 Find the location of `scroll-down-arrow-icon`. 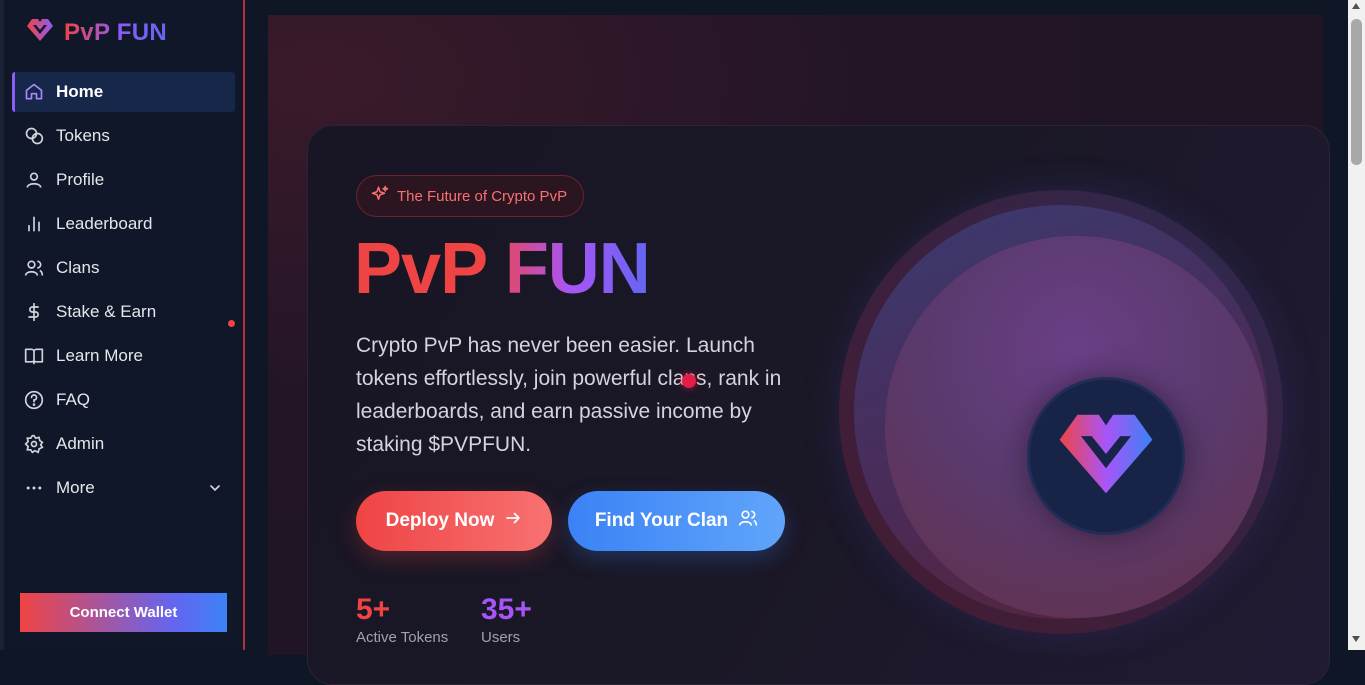

scroll-down-arrow-icon is located at coordinates (1356, 639).